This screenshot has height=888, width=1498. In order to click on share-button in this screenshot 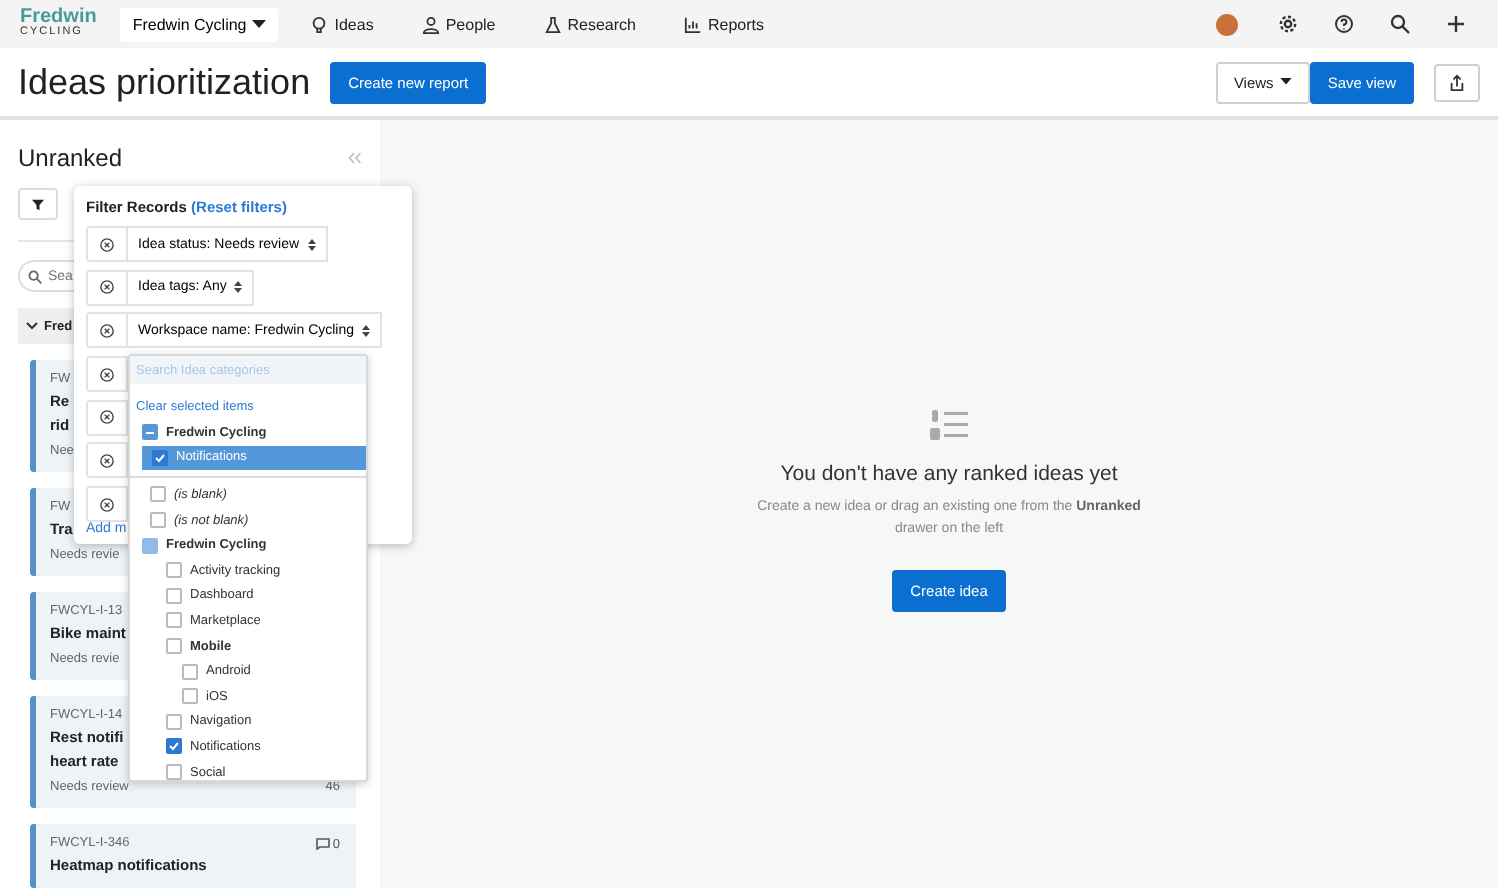, I will do `click(1457, 82)`.